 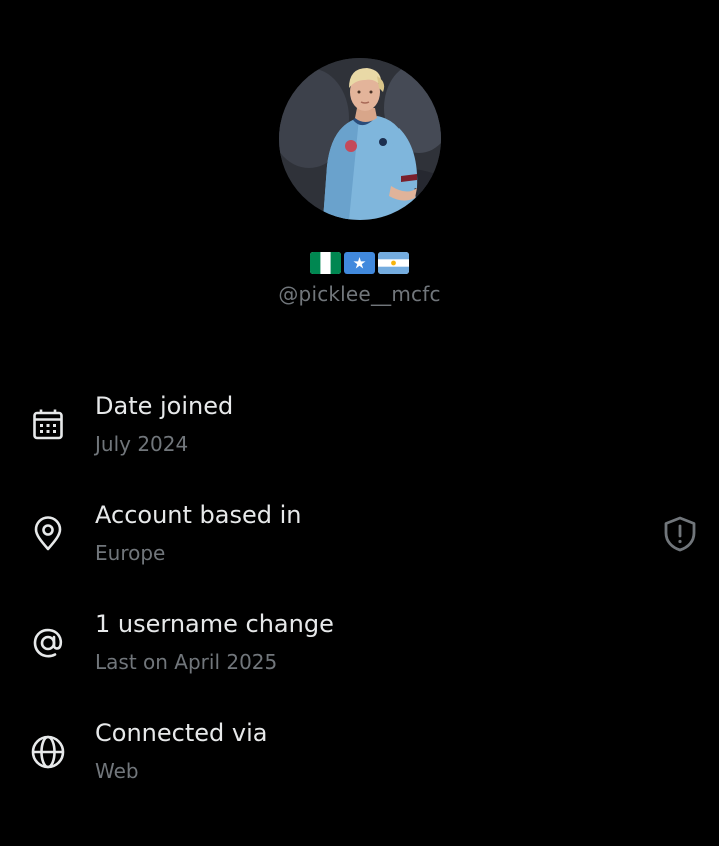 I want to click on shield-alert-icon, so click(x=680, y=534).